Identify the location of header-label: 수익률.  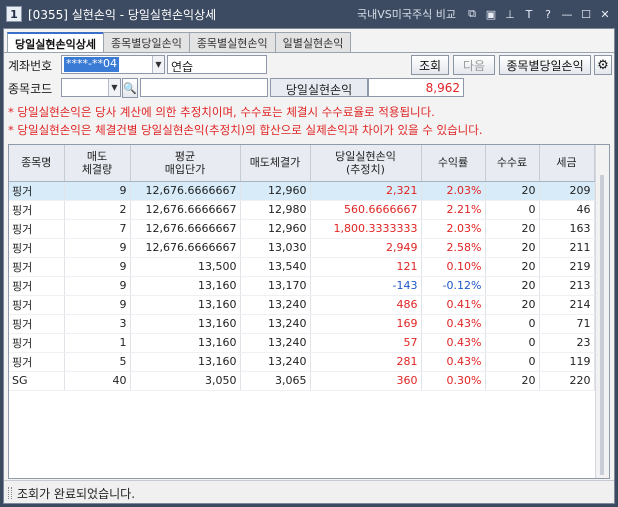
(453, 163).